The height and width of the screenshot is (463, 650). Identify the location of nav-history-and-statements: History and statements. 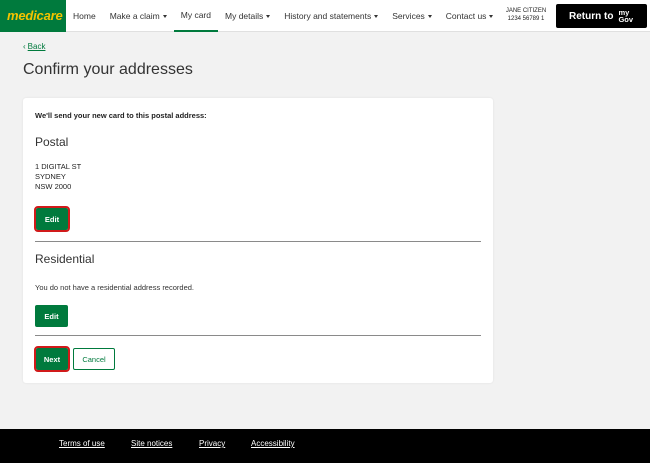
(331, 16).